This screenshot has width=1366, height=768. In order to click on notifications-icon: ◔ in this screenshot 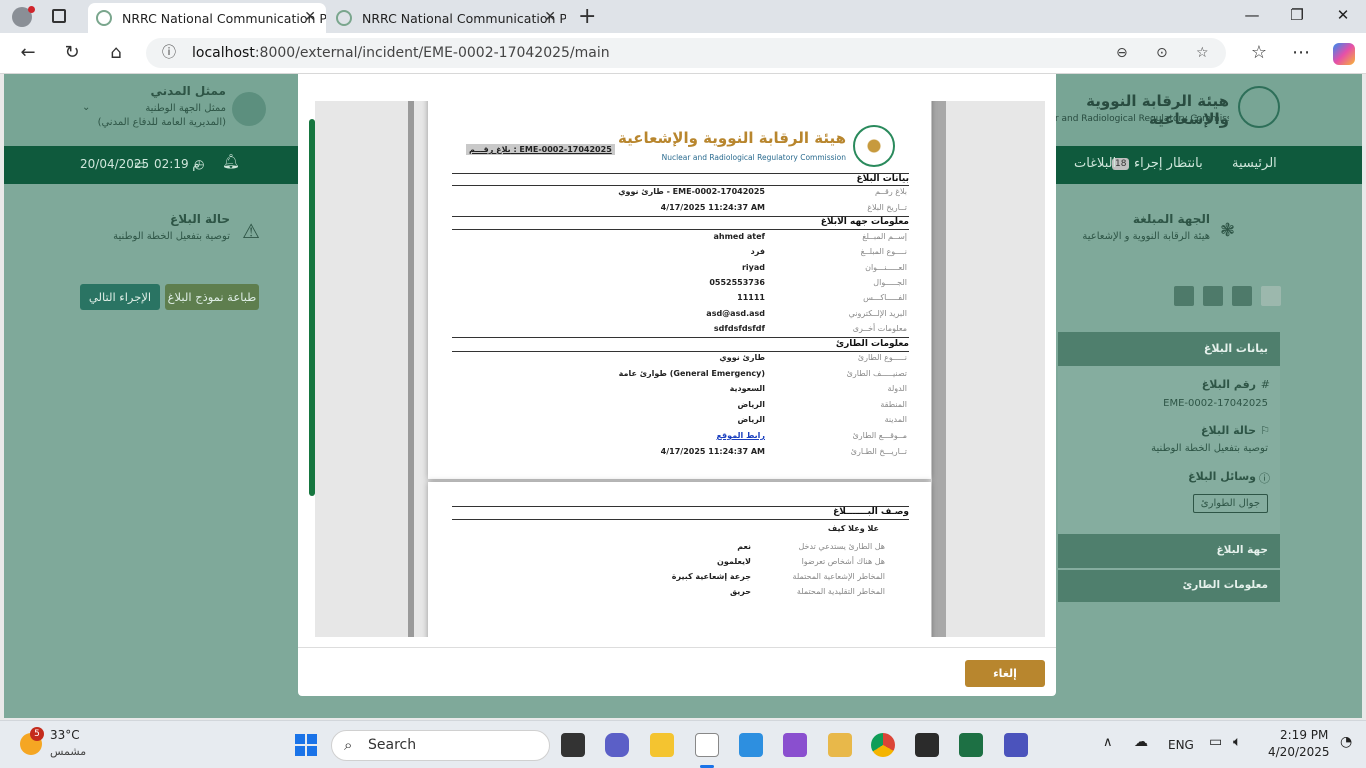, I will do `click(1346, 742)`.